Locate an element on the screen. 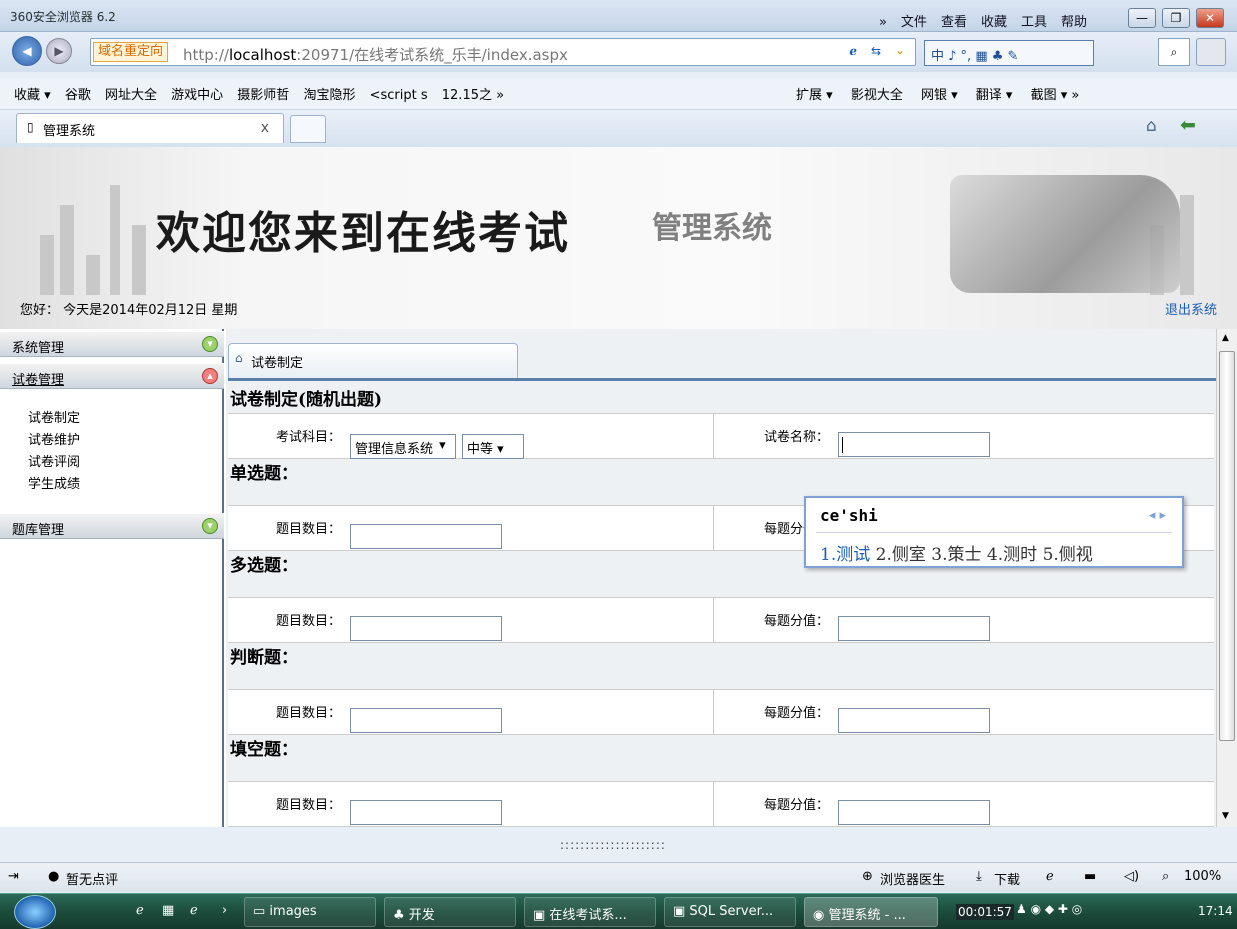 The image size is (1237, 929). fav-collect: 收藏 ▾ is located at coordinates (32, 95).